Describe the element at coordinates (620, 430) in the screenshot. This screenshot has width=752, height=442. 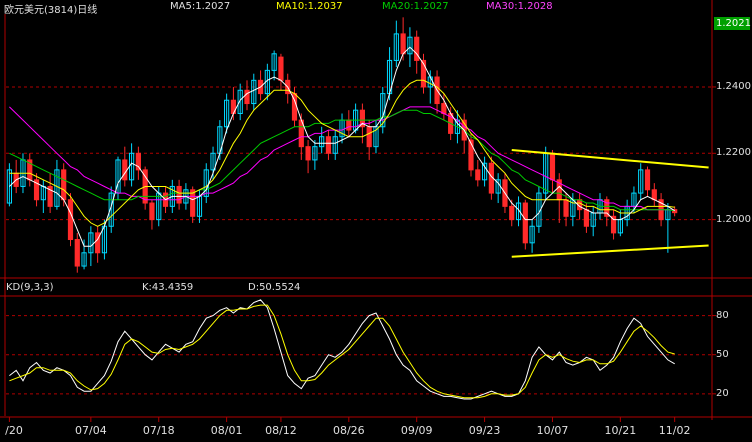
I see `x-tick-label: 10/21` at that location.